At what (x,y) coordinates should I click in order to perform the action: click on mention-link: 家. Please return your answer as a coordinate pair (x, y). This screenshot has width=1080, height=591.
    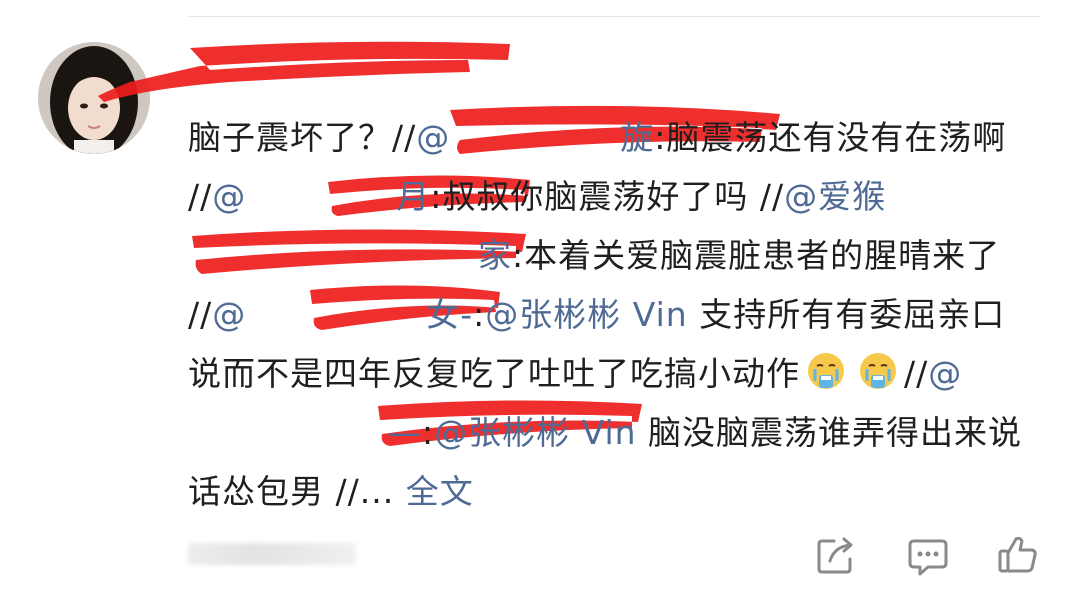
    Looking at the image, I should click on (495, 255).